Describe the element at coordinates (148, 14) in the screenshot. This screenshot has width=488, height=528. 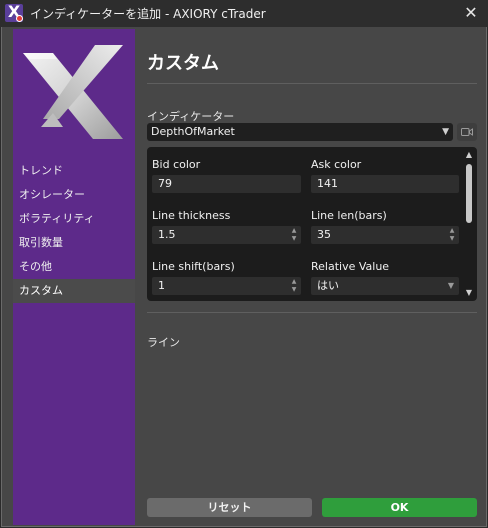
I see `window-title: インディケーターを追加 - AXIORY cTrader` at that location.